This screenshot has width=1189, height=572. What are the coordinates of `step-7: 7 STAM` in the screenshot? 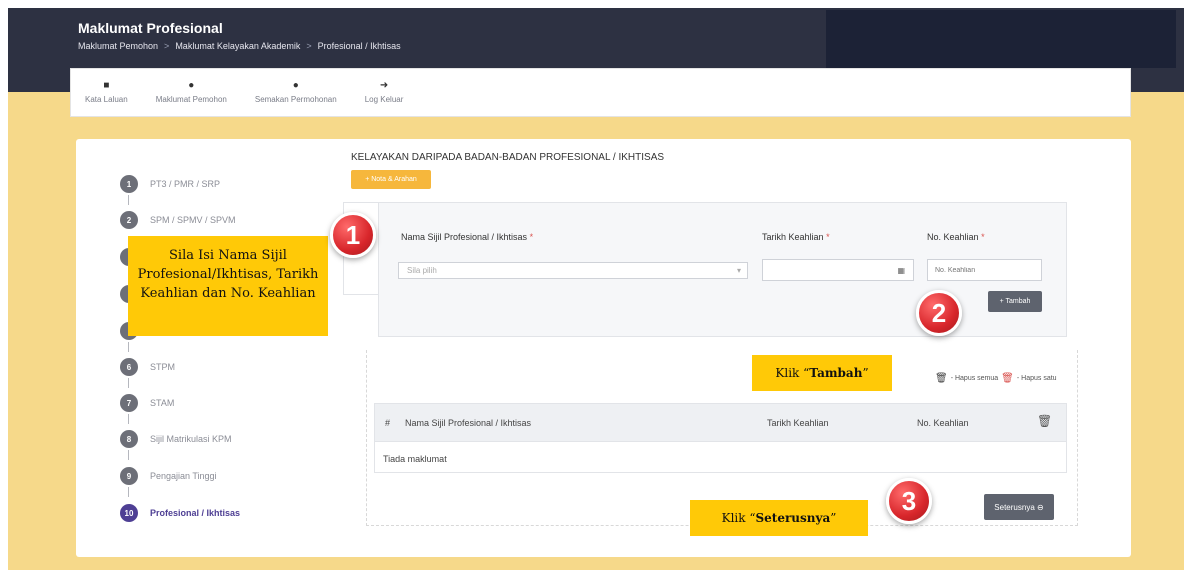 It's located at (147, 403).